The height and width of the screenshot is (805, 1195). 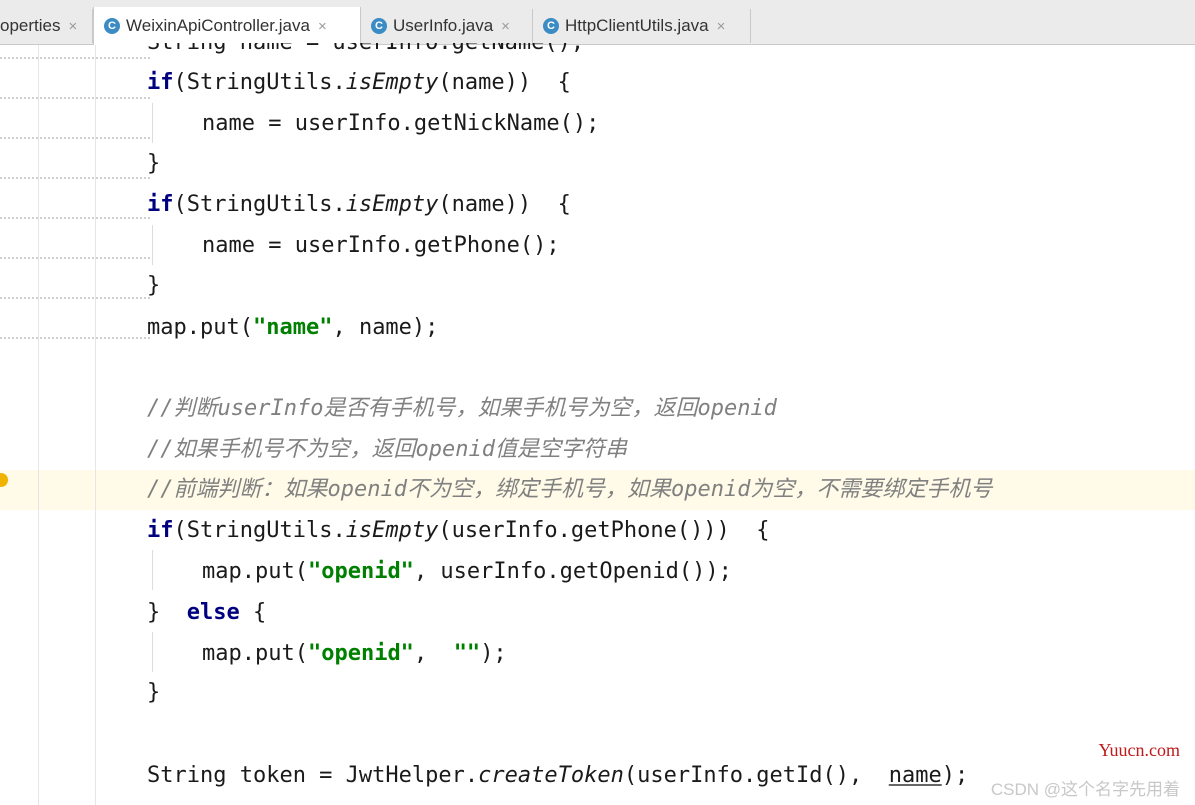 What do you see at coordinates (38, 425) in the screenshot?
I see `gutter-divider` at bounding box center [38, 425].